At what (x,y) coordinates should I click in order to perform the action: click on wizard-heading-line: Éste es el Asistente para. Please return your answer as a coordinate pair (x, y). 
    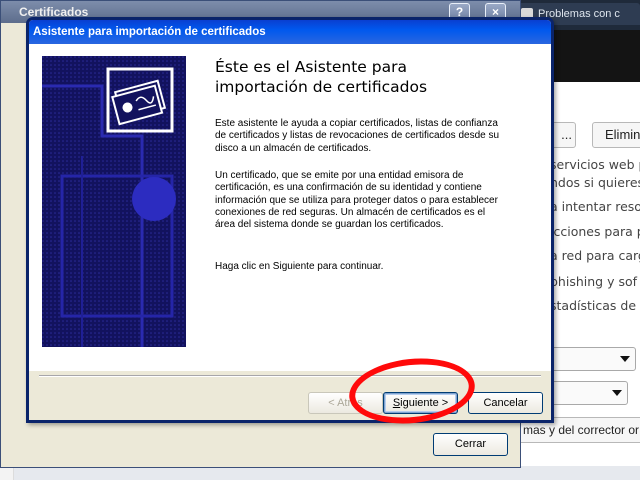
    Looking at the image, I should click on (311, 67).